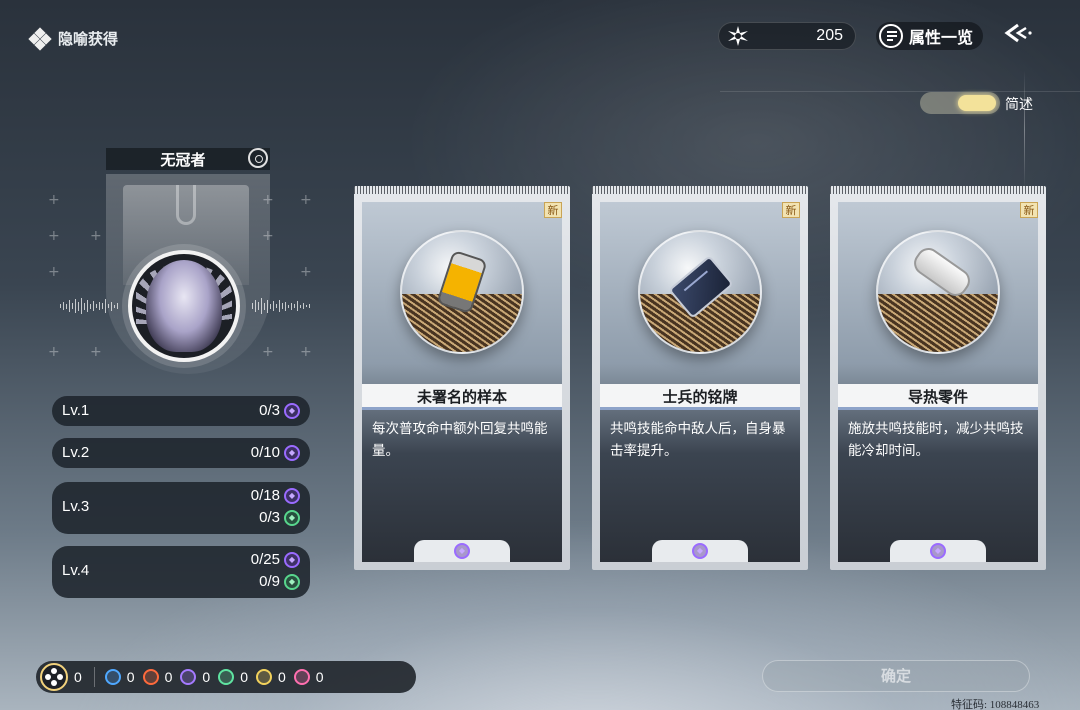 The height and width of the screenshot is (710, 1080). Describe the element at coordinates (183, 159) in the screenshot. I see `character-name: 无冠者` at that location.